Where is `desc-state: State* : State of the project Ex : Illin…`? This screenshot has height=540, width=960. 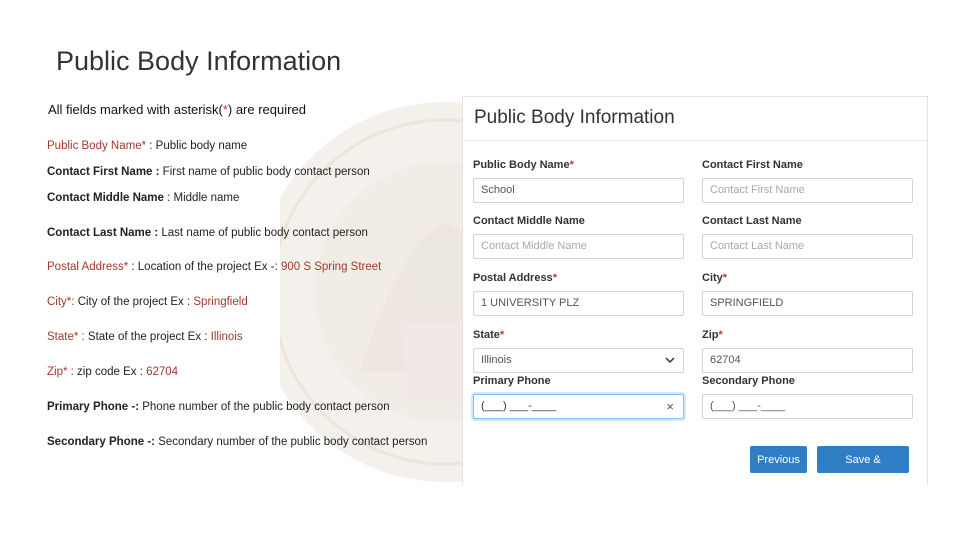
desc-state: State* : State of the project Ex : Illin… is located at coordinates (145, 337).